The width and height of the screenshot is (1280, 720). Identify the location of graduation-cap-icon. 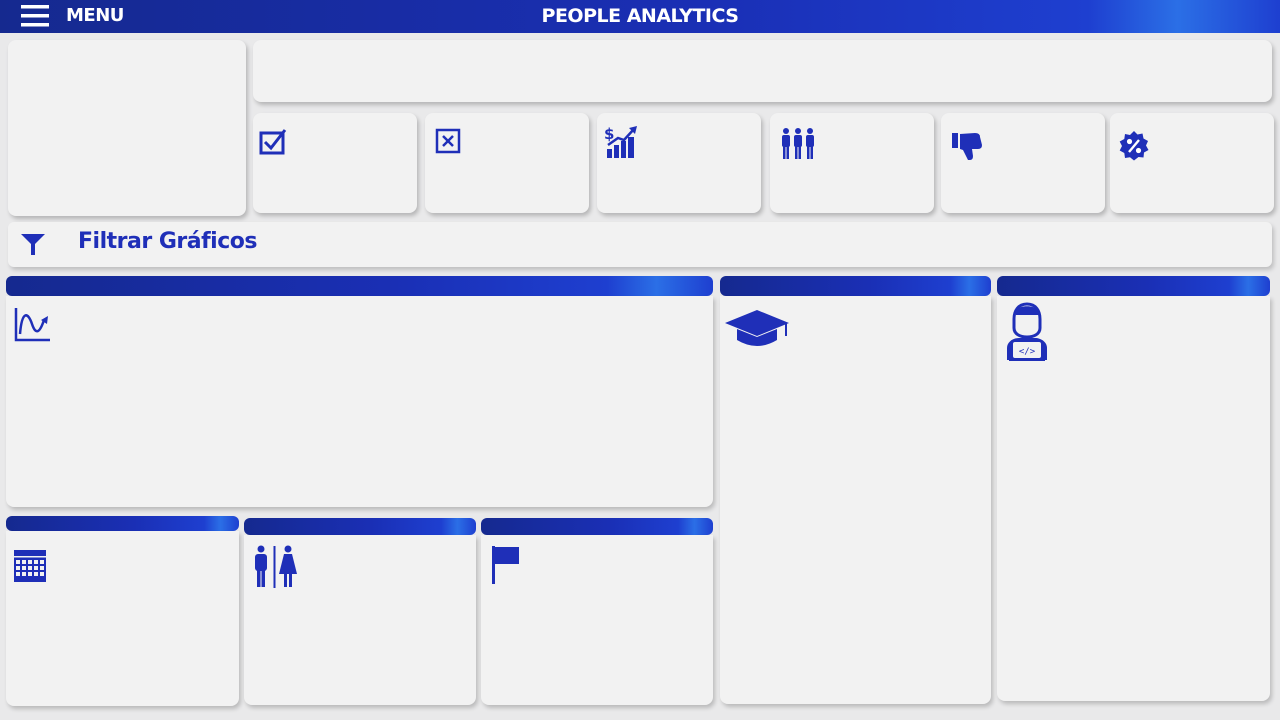
(757, 328).